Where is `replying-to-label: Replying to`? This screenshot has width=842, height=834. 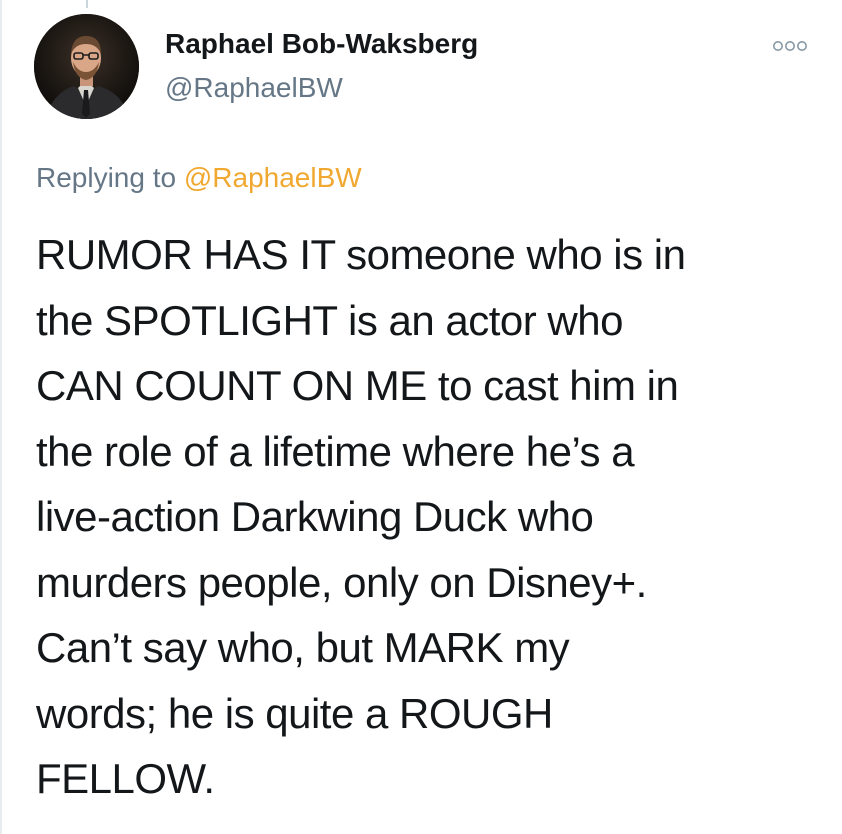
replying-to-label: Replying to is located at coordinates (110, 177).